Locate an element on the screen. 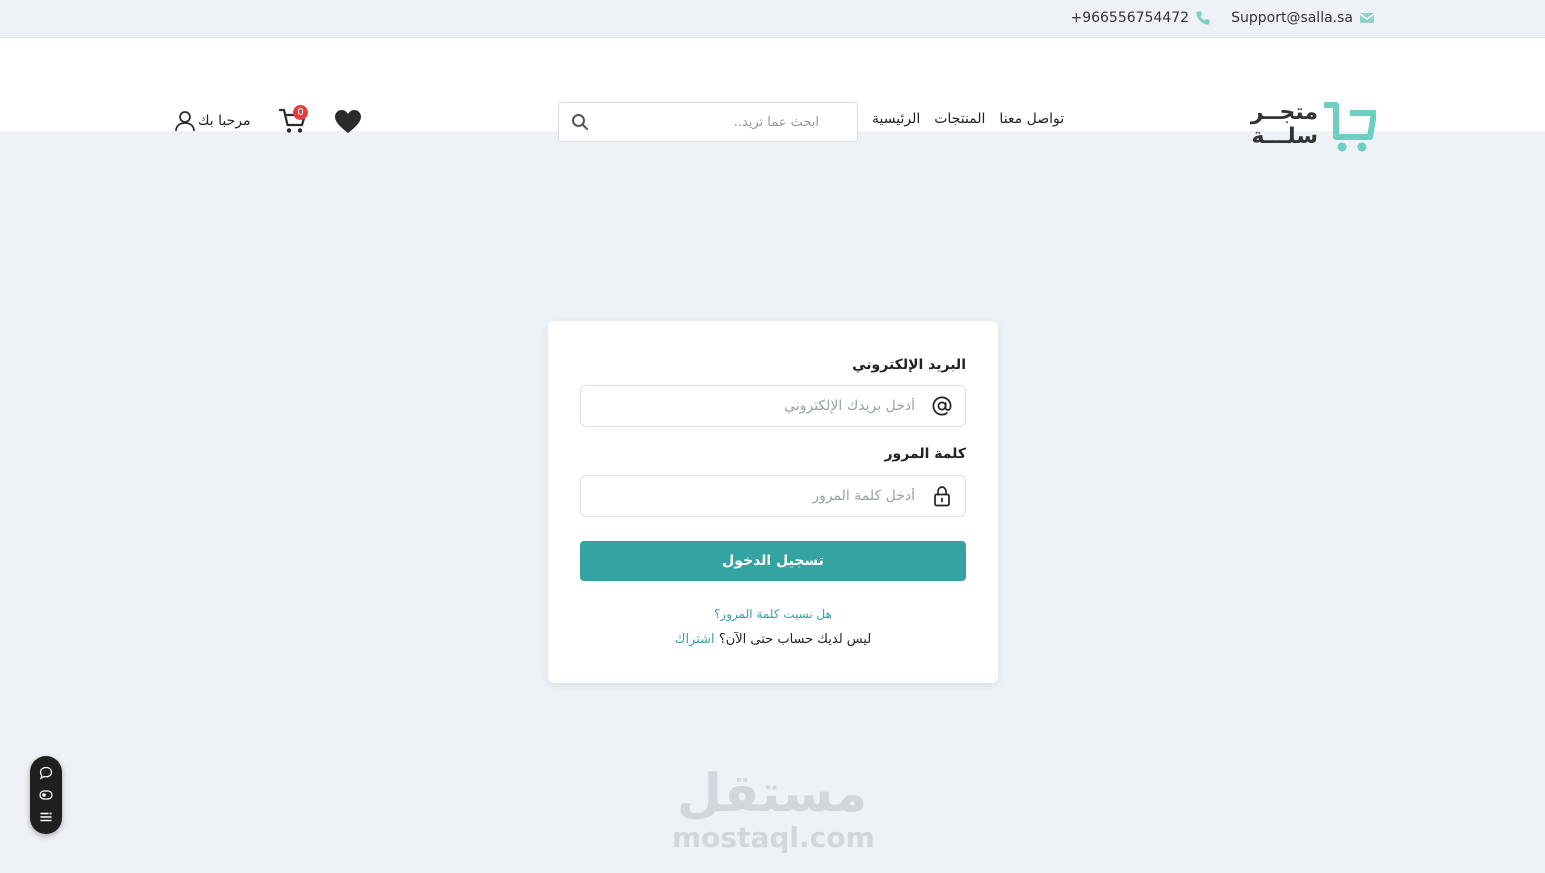 The image size is (1545, 873). eye-icon is located at coordinates (46, 795).